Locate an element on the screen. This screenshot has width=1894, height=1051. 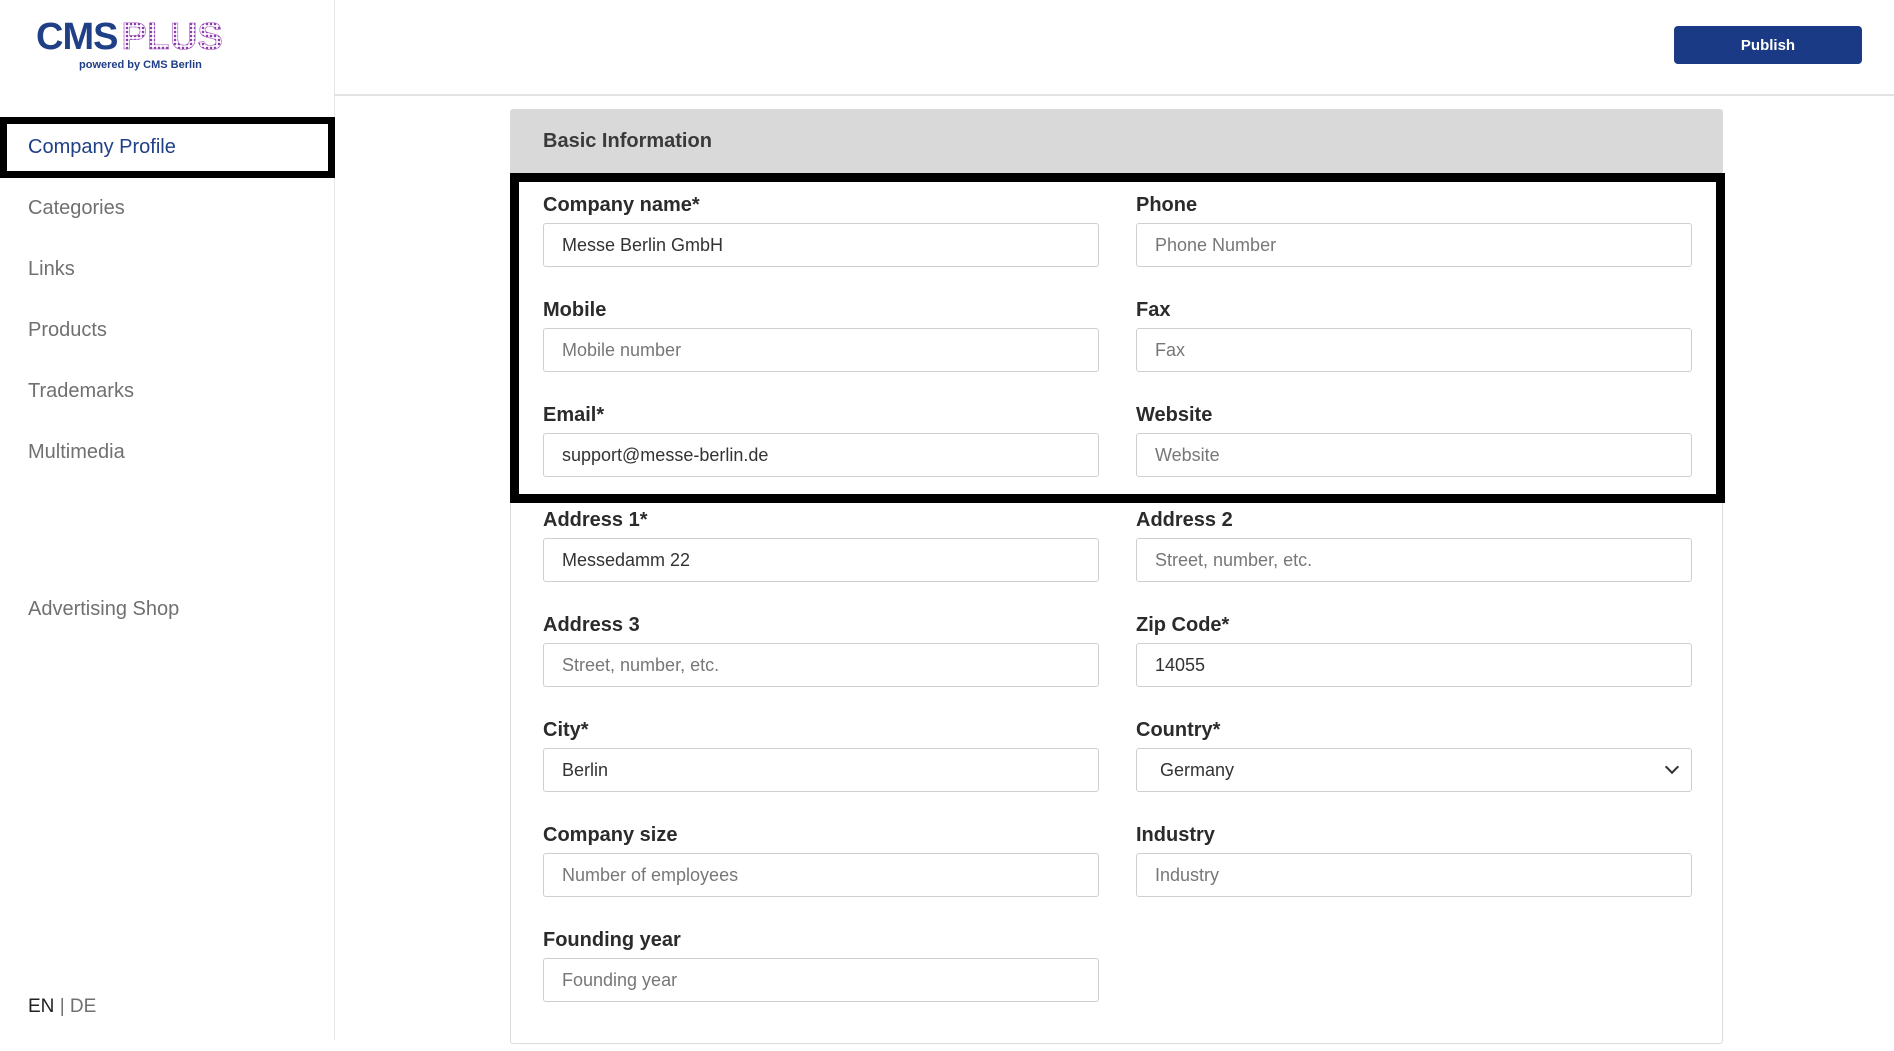
country-select: Germany is located at coordinates (1414, 770).